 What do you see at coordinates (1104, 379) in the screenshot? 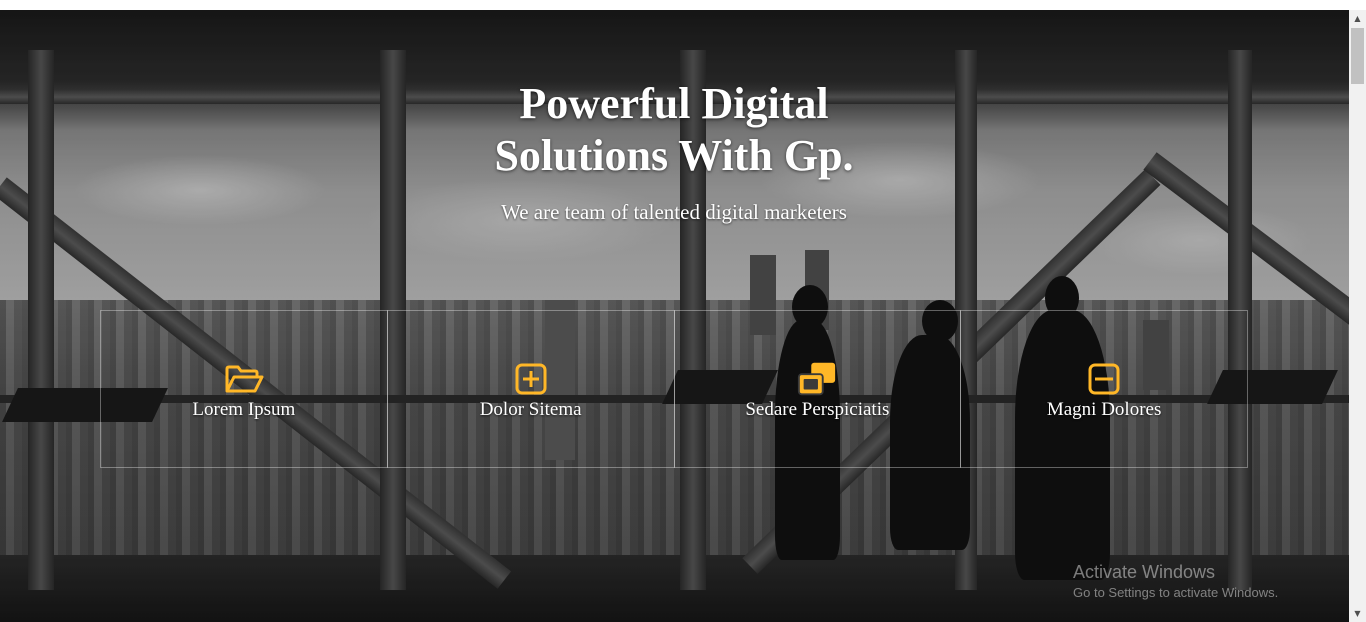
I see `minus-square-icon` at bounding box center [1104, 379].